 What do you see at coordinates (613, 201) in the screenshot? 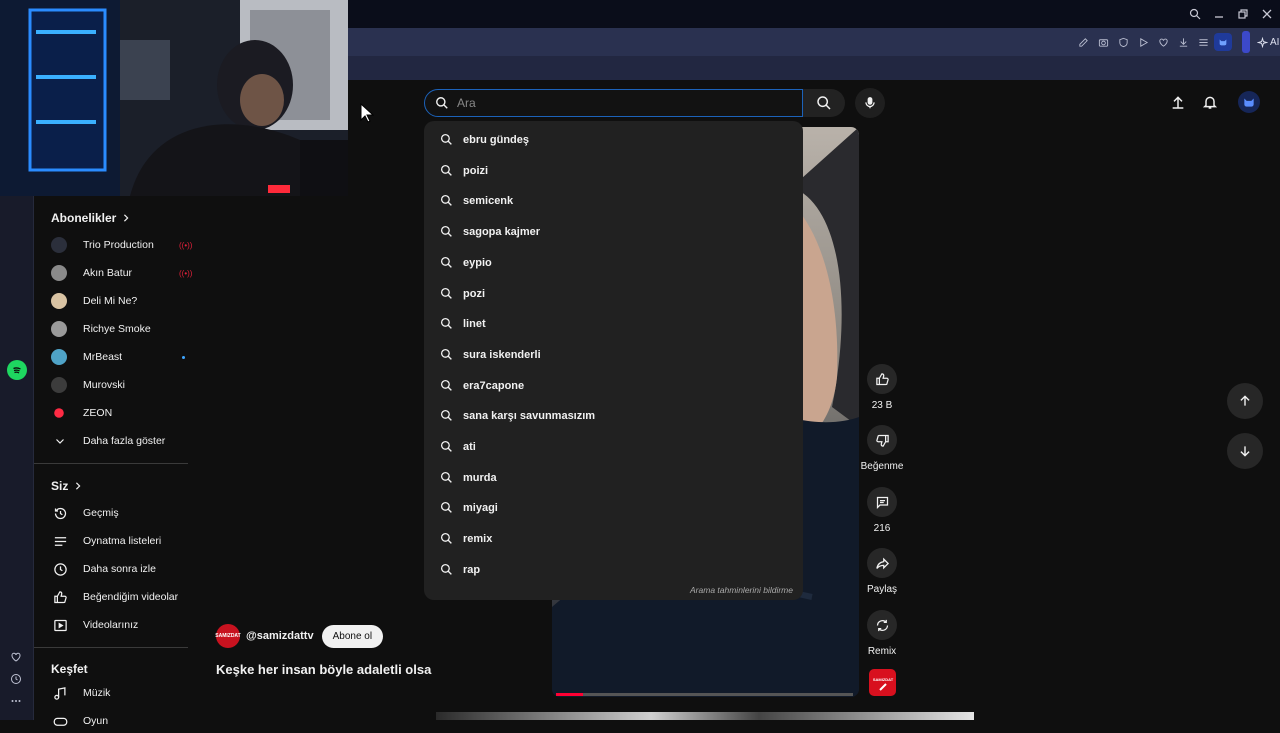
I see `search-suggestion: semicenk` at bounding box center [613, 201].